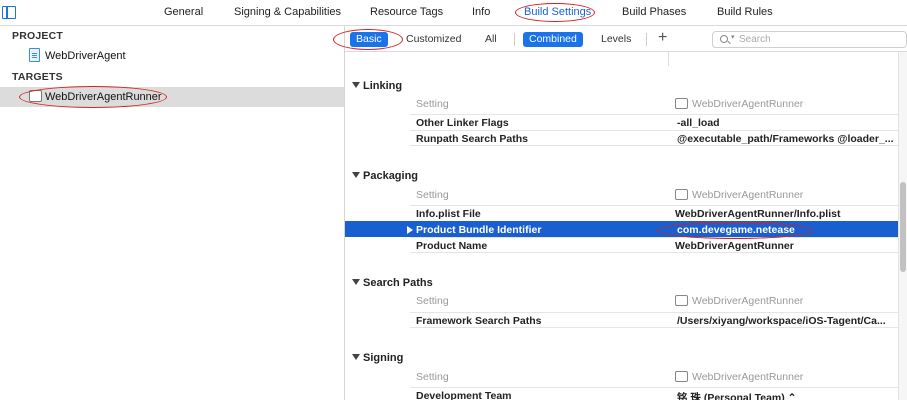 The width and height of the screenshot is (907, 400). I want to click on section-search-paths: Search Paths, so click(392, 283).